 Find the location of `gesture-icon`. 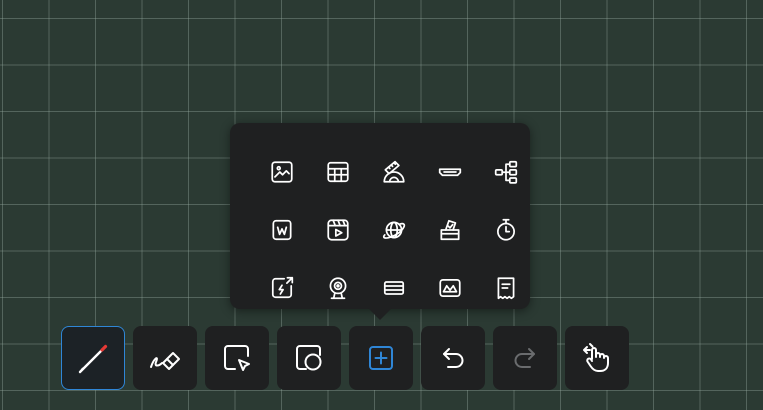

gesture-icon is located at coordinates (596, 357).